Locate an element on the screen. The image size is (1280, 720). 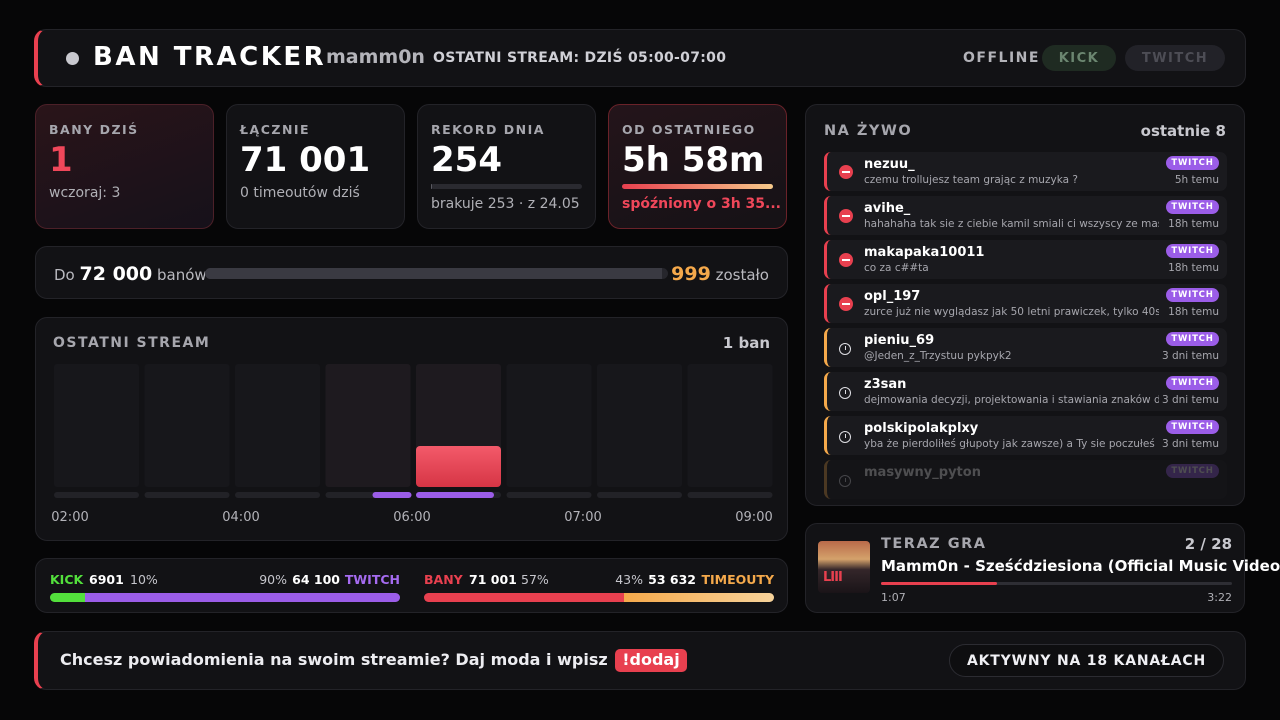
chart-tick-label: 07:00 is located at coordinates (582, 517).